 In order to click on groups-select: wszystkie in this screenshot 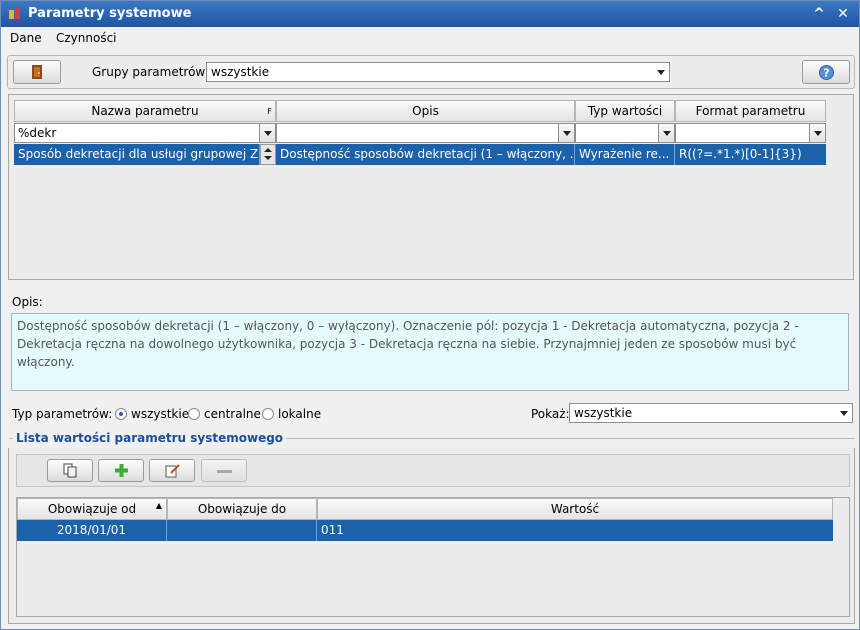, I will do `click(438, 72)`.